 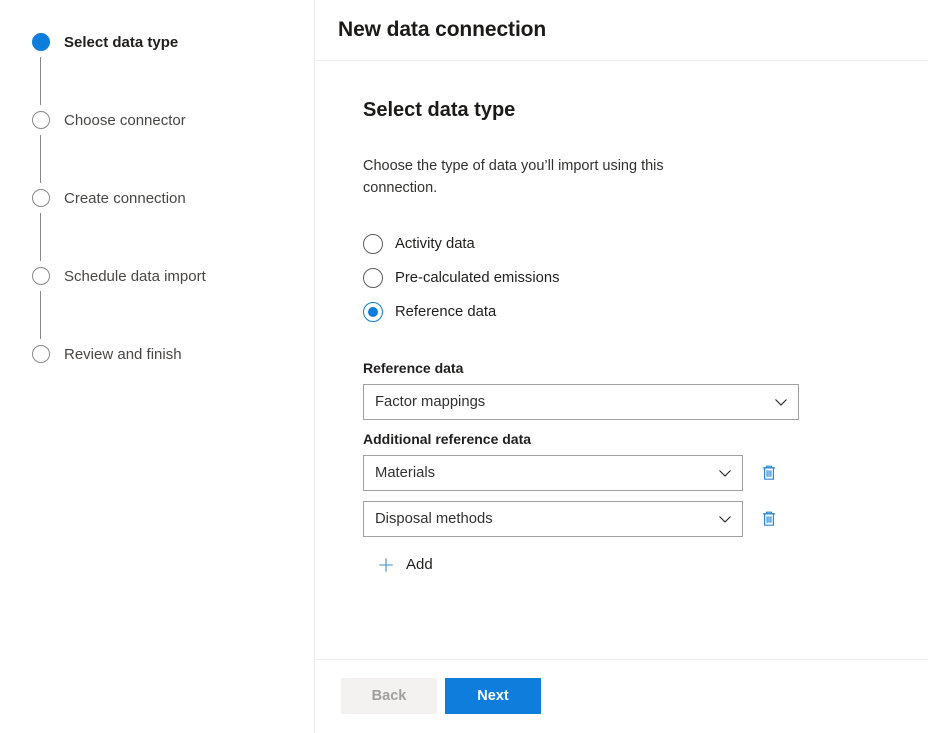 I want to click on wizard-step-label: Choose connector, so click(x=125, y=120).